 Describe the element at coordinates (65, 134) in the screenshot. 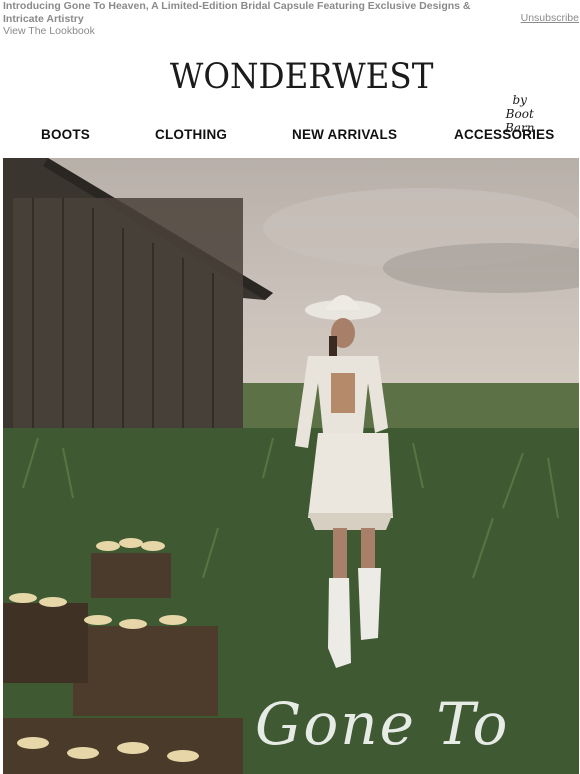

I see `nav-item-boots: BOOTS` at that location.